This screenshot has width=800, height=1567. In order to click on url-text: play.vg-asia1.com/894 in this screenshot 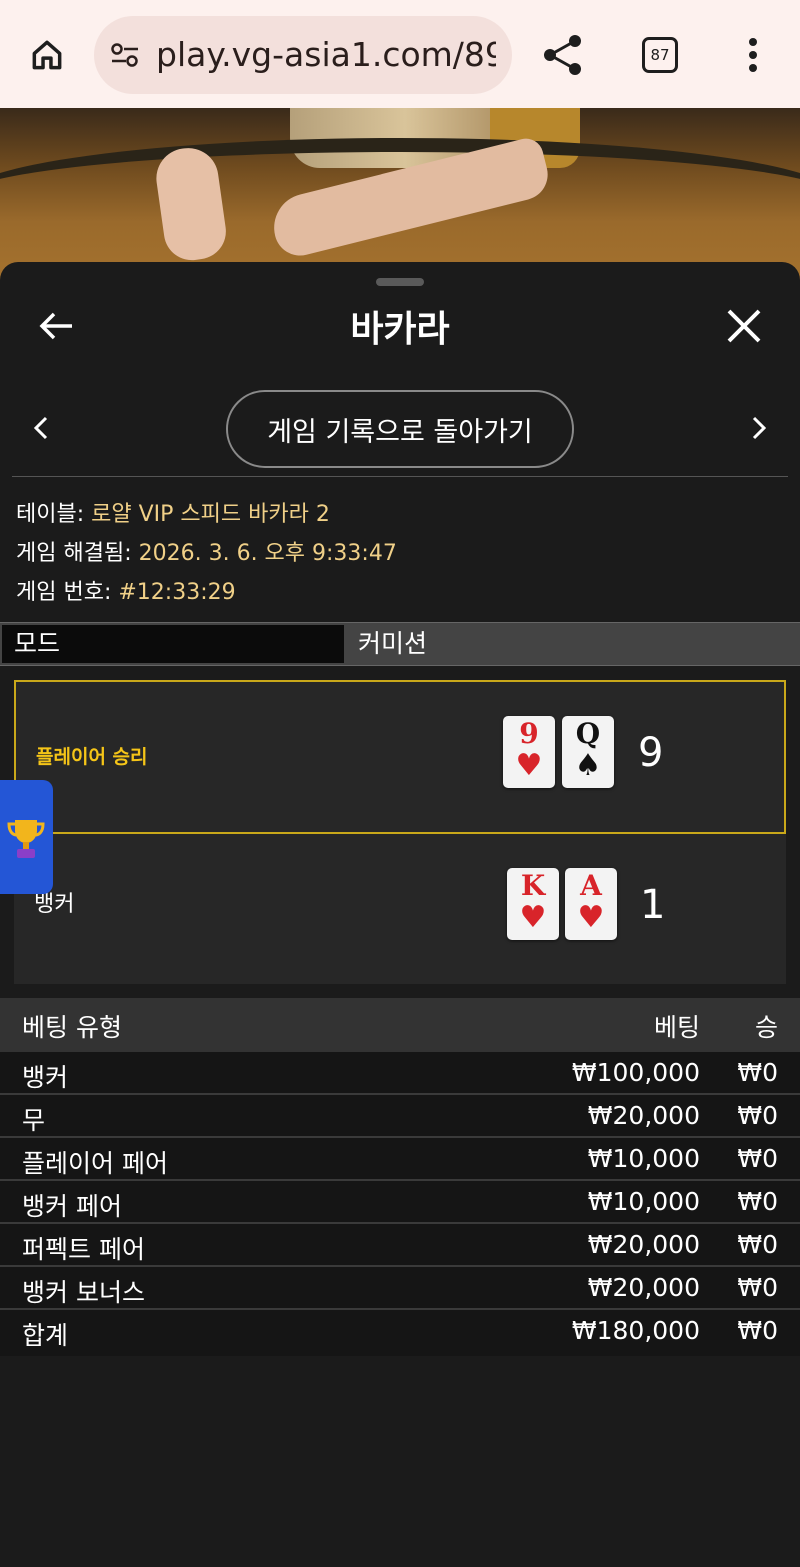, I will do `click(326, 55)`.